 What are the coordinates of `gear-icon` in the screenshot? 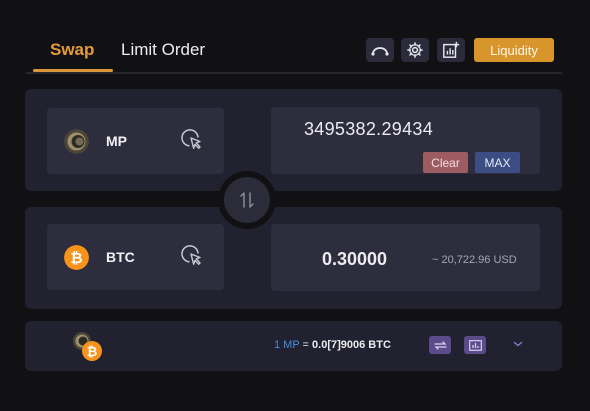 It's located at (415, 50).